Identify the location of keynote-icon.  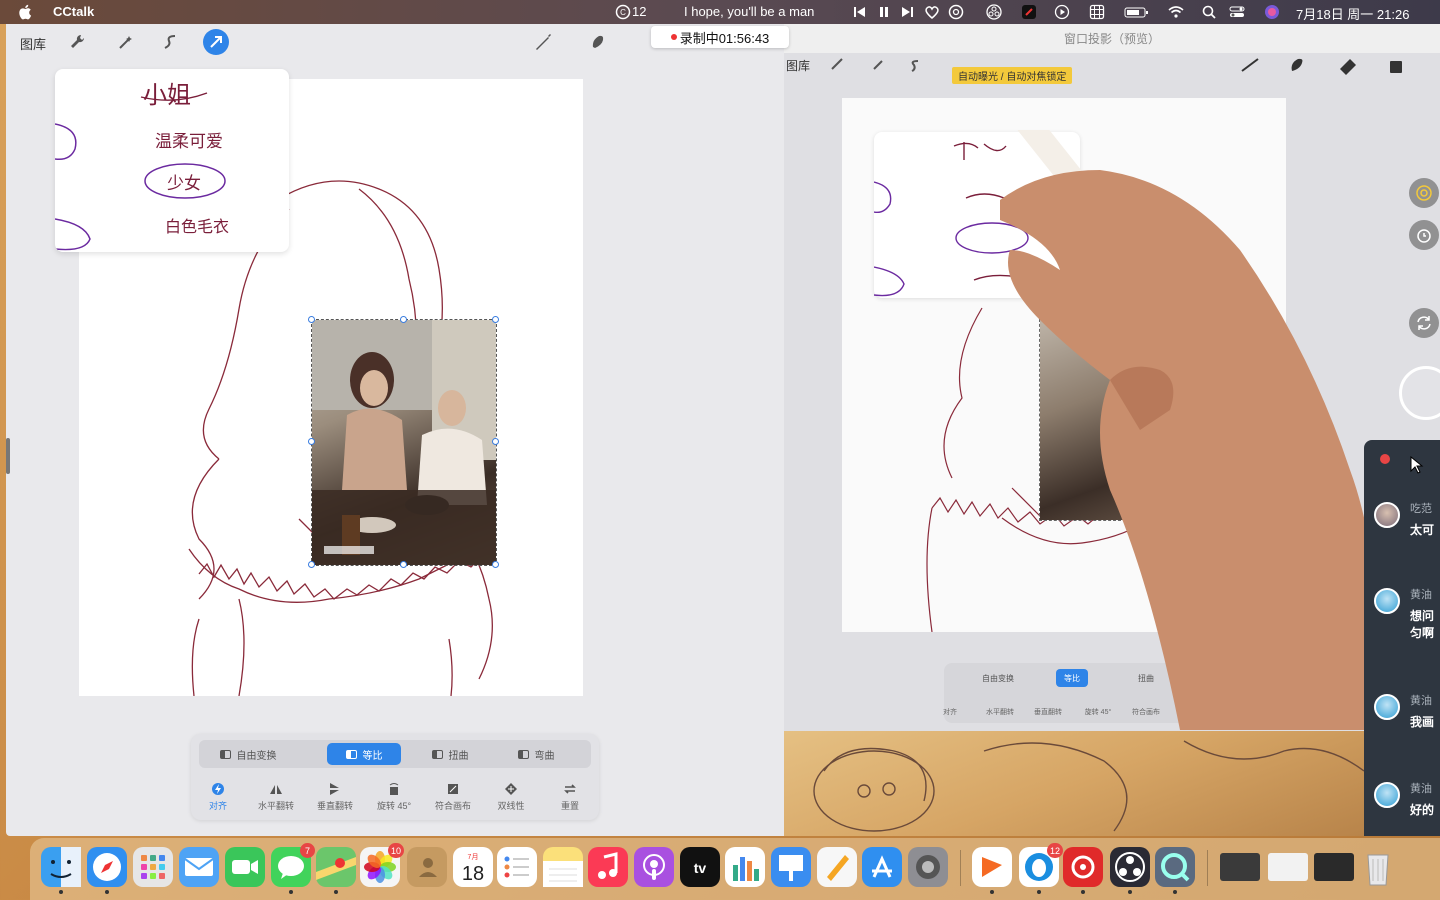
(791, 867).